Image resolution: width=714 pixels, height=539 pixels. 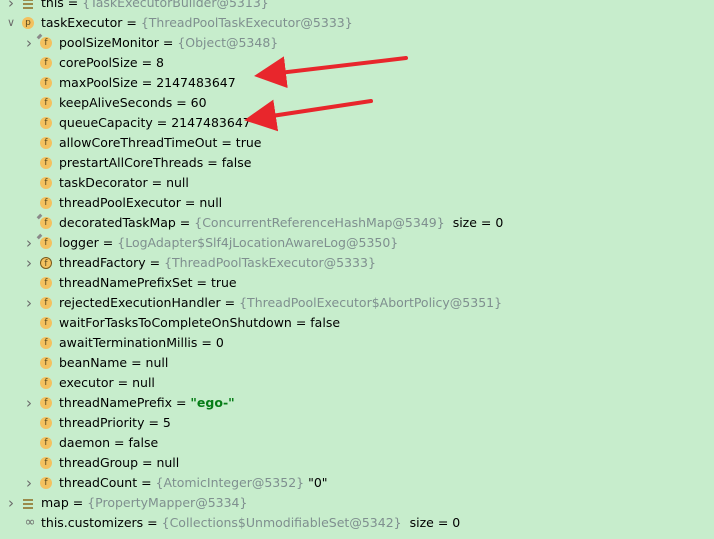 What do you see at coordinates (103, 182) in the screenshot?
I see `variable-name: taskDecorator` at bounding box center [103, 182].